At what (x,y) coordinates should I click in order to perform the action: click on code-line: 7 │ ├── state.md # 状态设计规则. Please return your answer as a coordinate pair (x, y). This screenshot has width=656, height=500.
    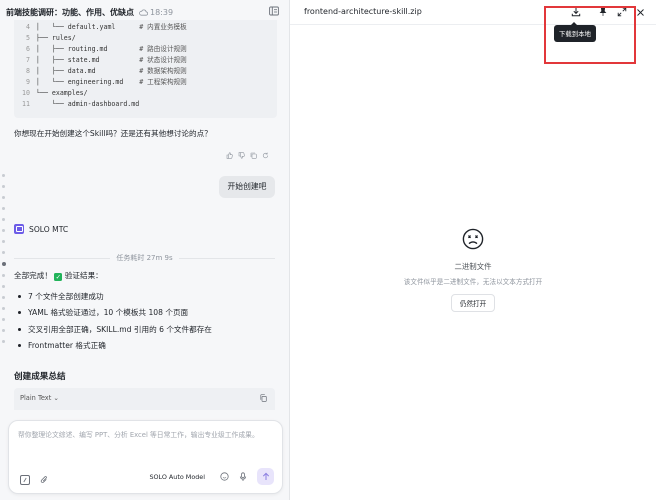
    Looking at the image, I should click on (146, 60).